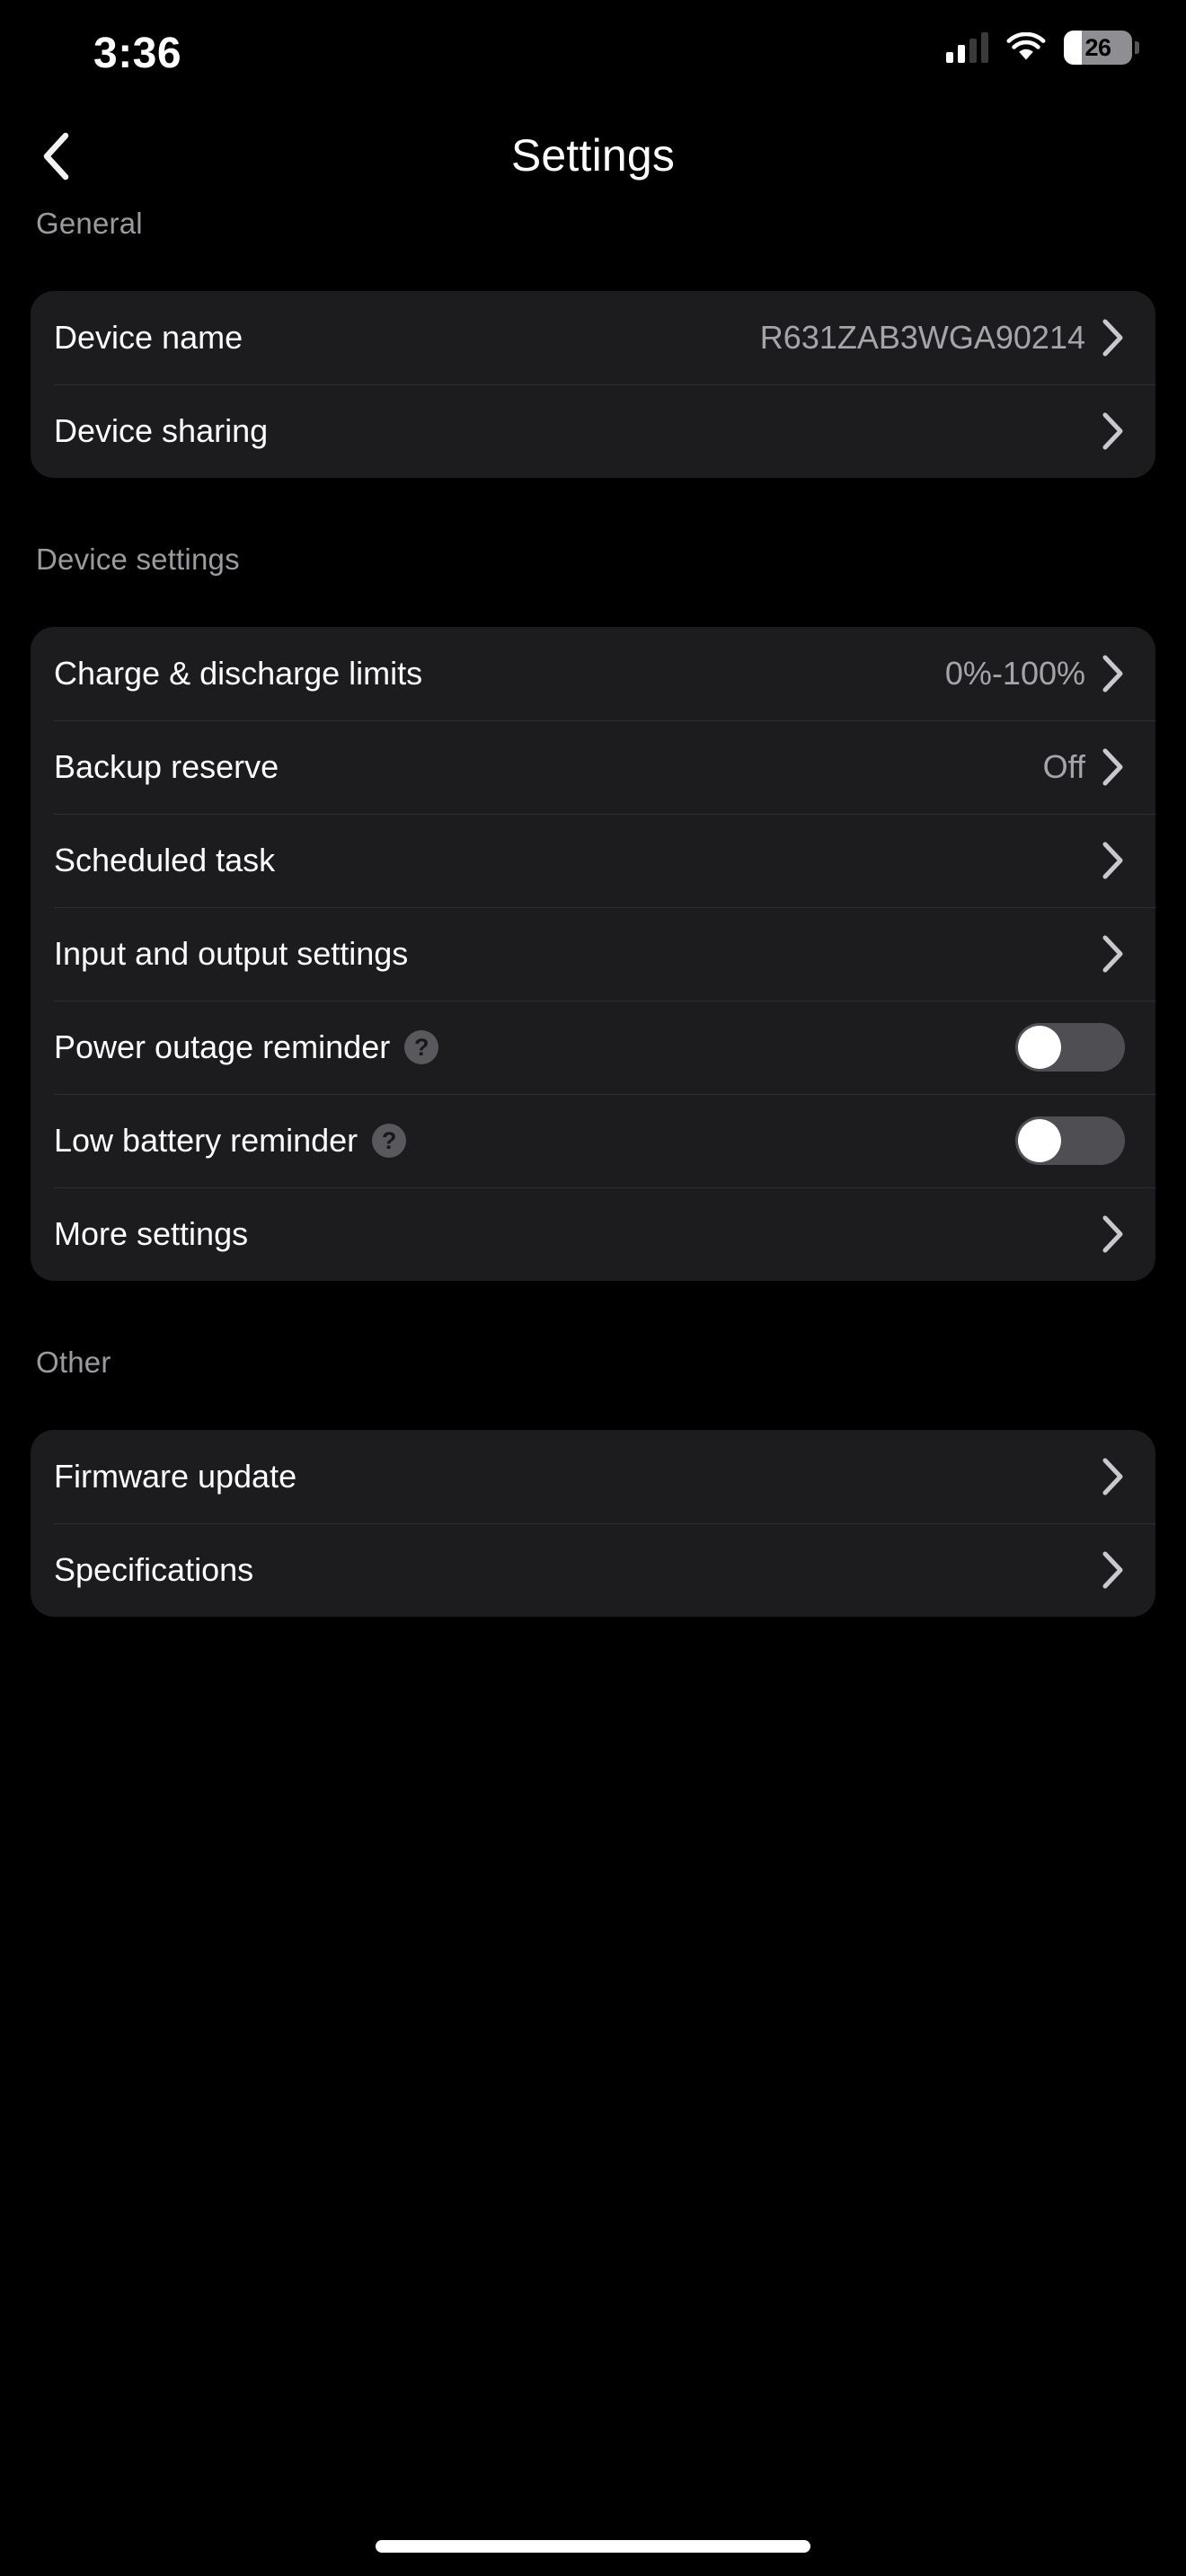 The image size is (1186, 2576). What do you see at coordinates (137, 53) in the screenshot?
I see `status-bar-time: 3:36` at bounding box center [137, 53].